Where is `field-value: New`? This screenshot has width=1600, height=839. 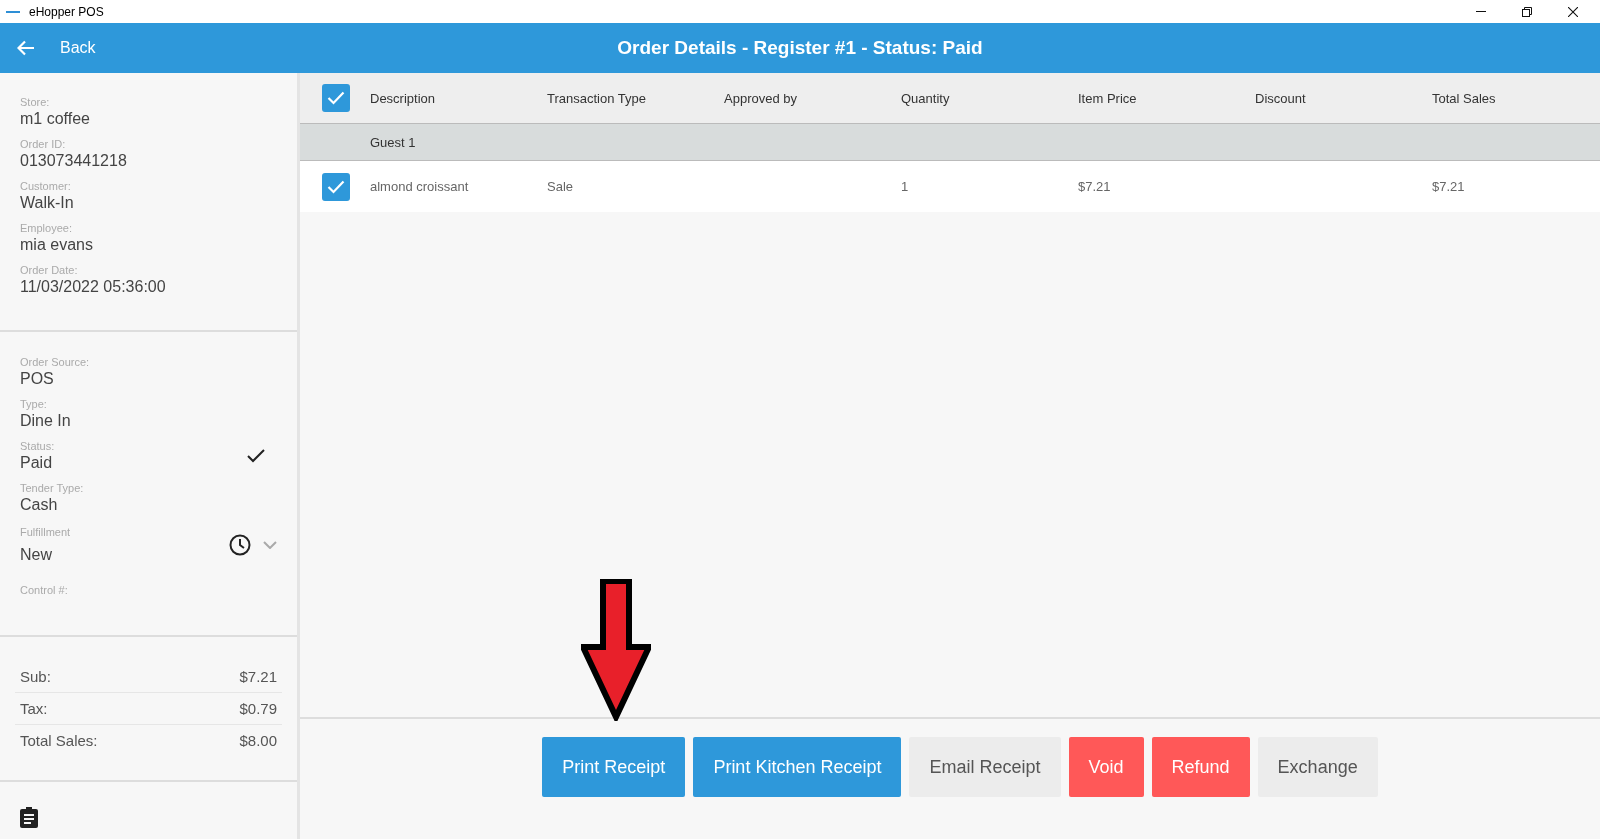
field-value: New is located at coordinates (36, 554).